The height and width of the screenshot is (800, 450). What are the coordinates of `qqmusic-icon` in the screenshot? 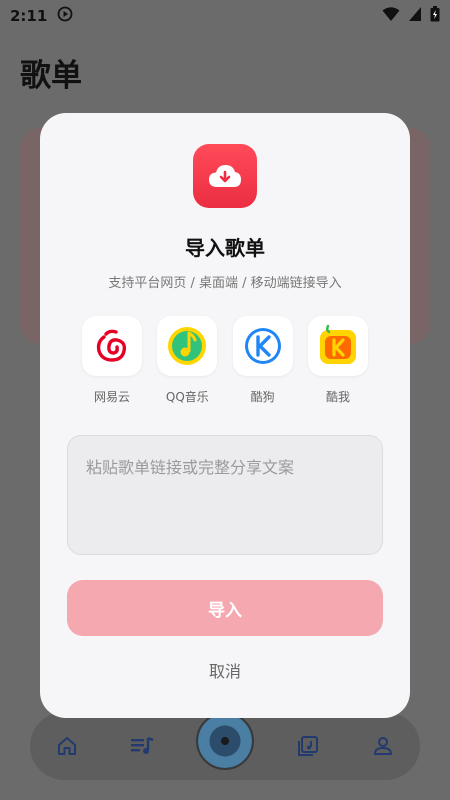 It's located at (187, 346).